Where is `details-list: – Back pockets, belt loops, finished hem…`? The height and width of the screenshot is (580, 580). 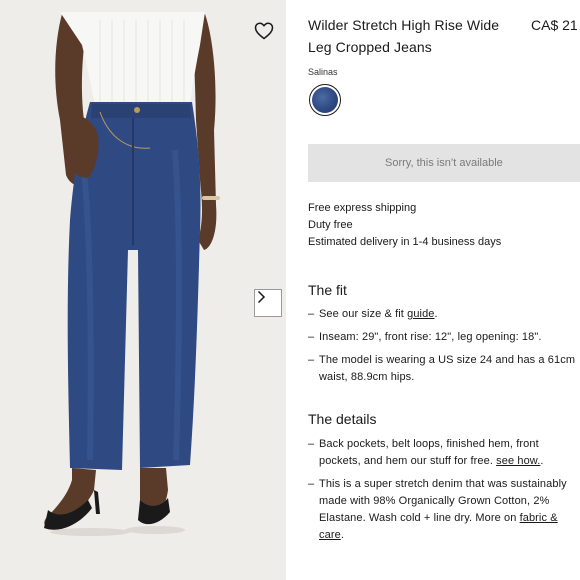 details-list: – Back pockets, belt loops, finished hem… is located at coordinates (444, 493).